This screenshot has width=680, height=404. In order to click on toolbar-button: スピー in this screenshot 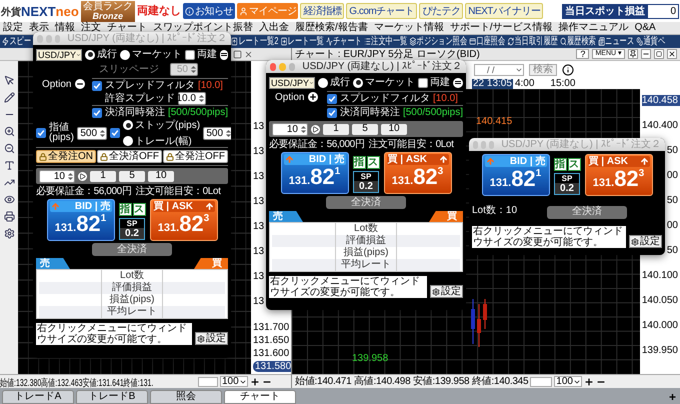, I will do `click(16, 42)`.